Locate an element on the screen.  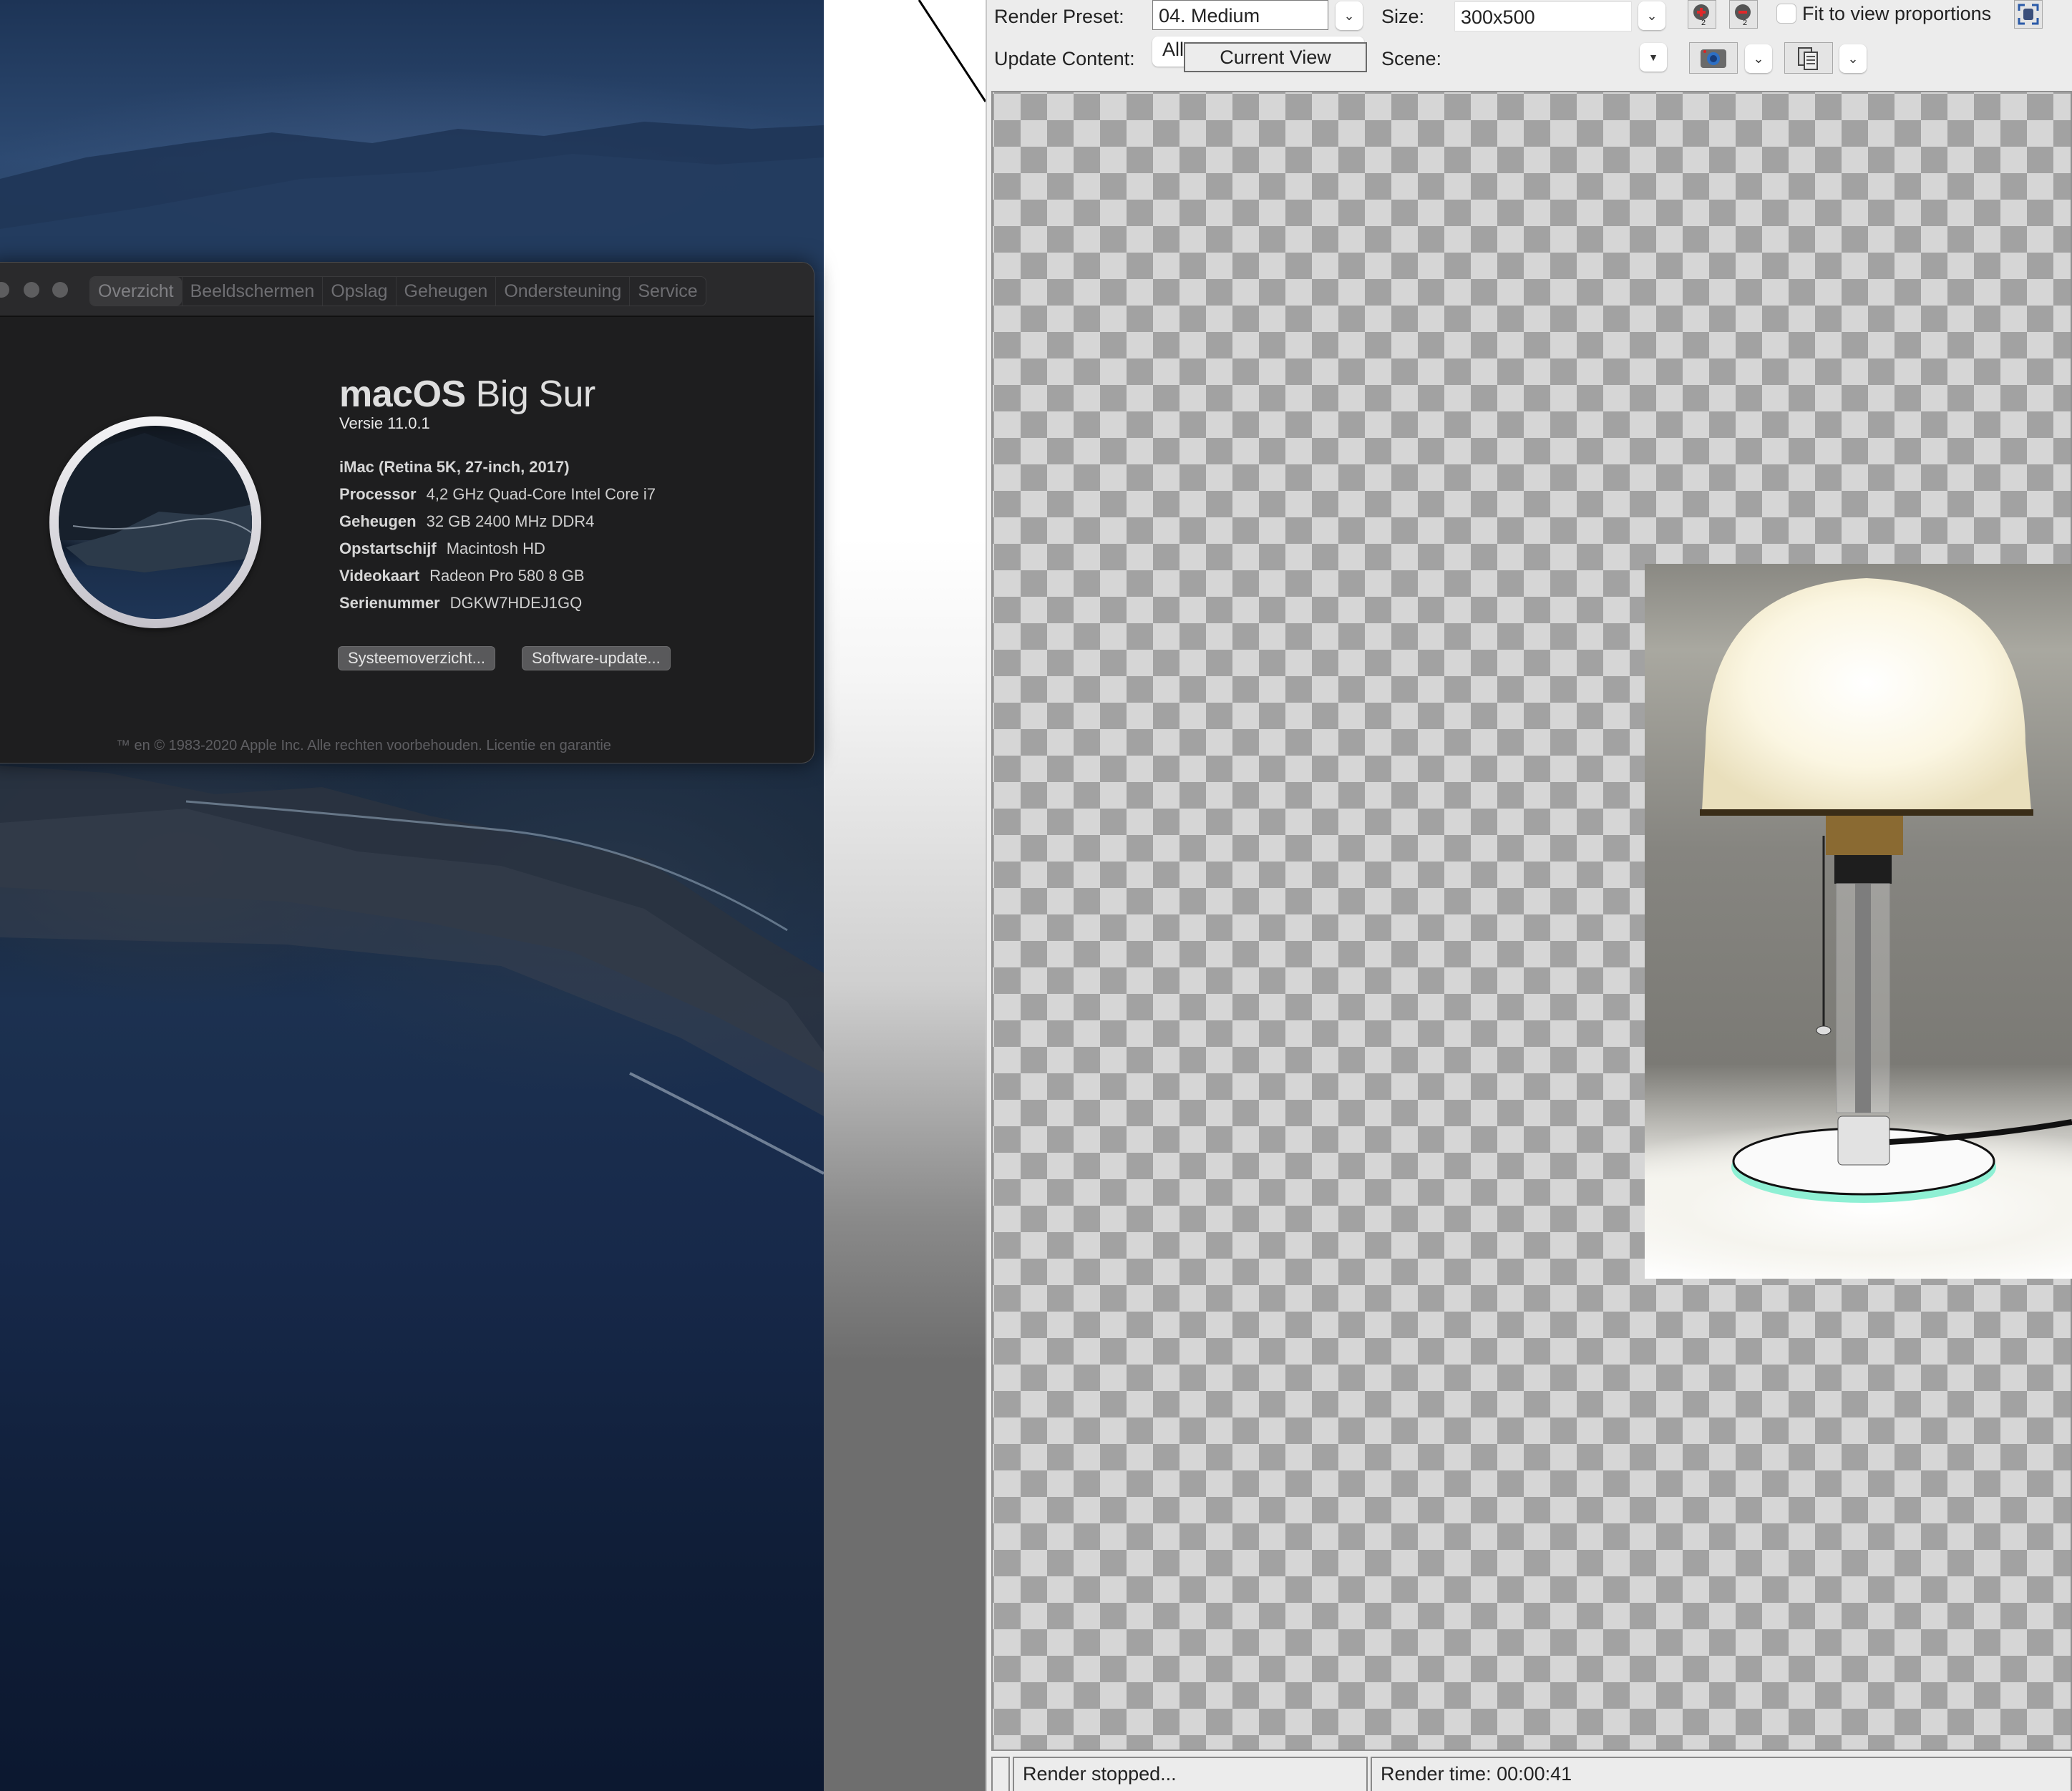
render-preset-label: Render Preset: is located at coordinates (1059, 17).